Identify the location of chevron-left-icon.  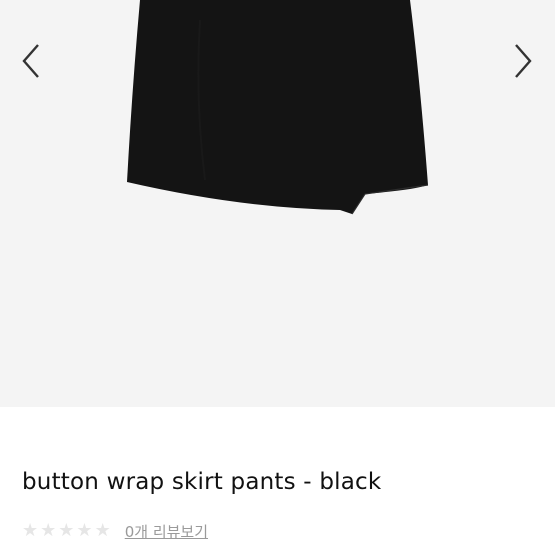
(30, 61).